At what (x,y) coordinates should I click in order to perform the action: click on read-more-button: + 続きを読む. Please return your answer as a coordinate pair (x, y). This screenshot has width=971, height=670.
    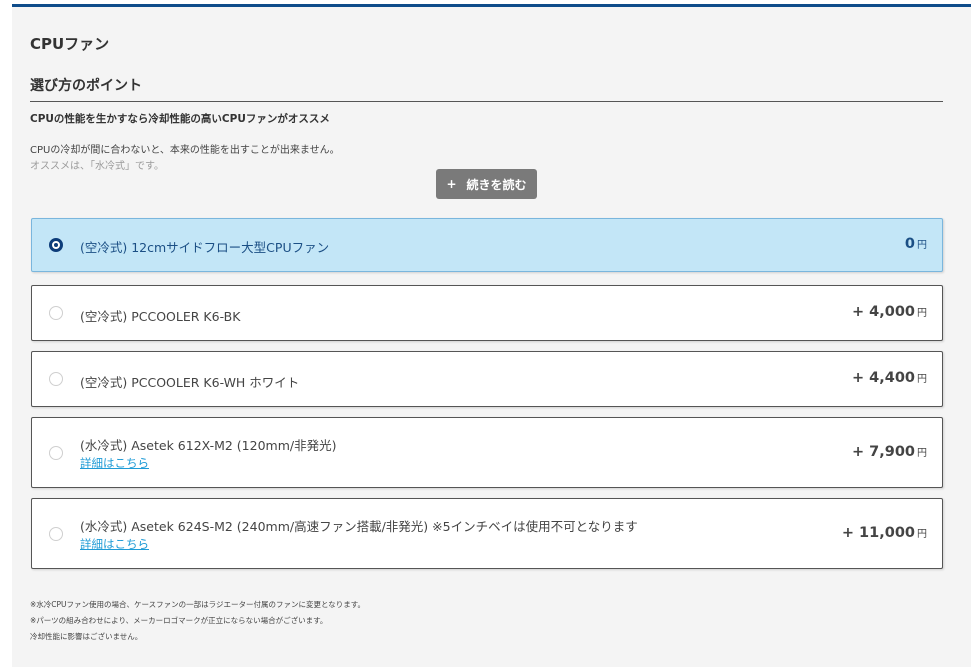
    Looking at the image, I should click on (486, 184).